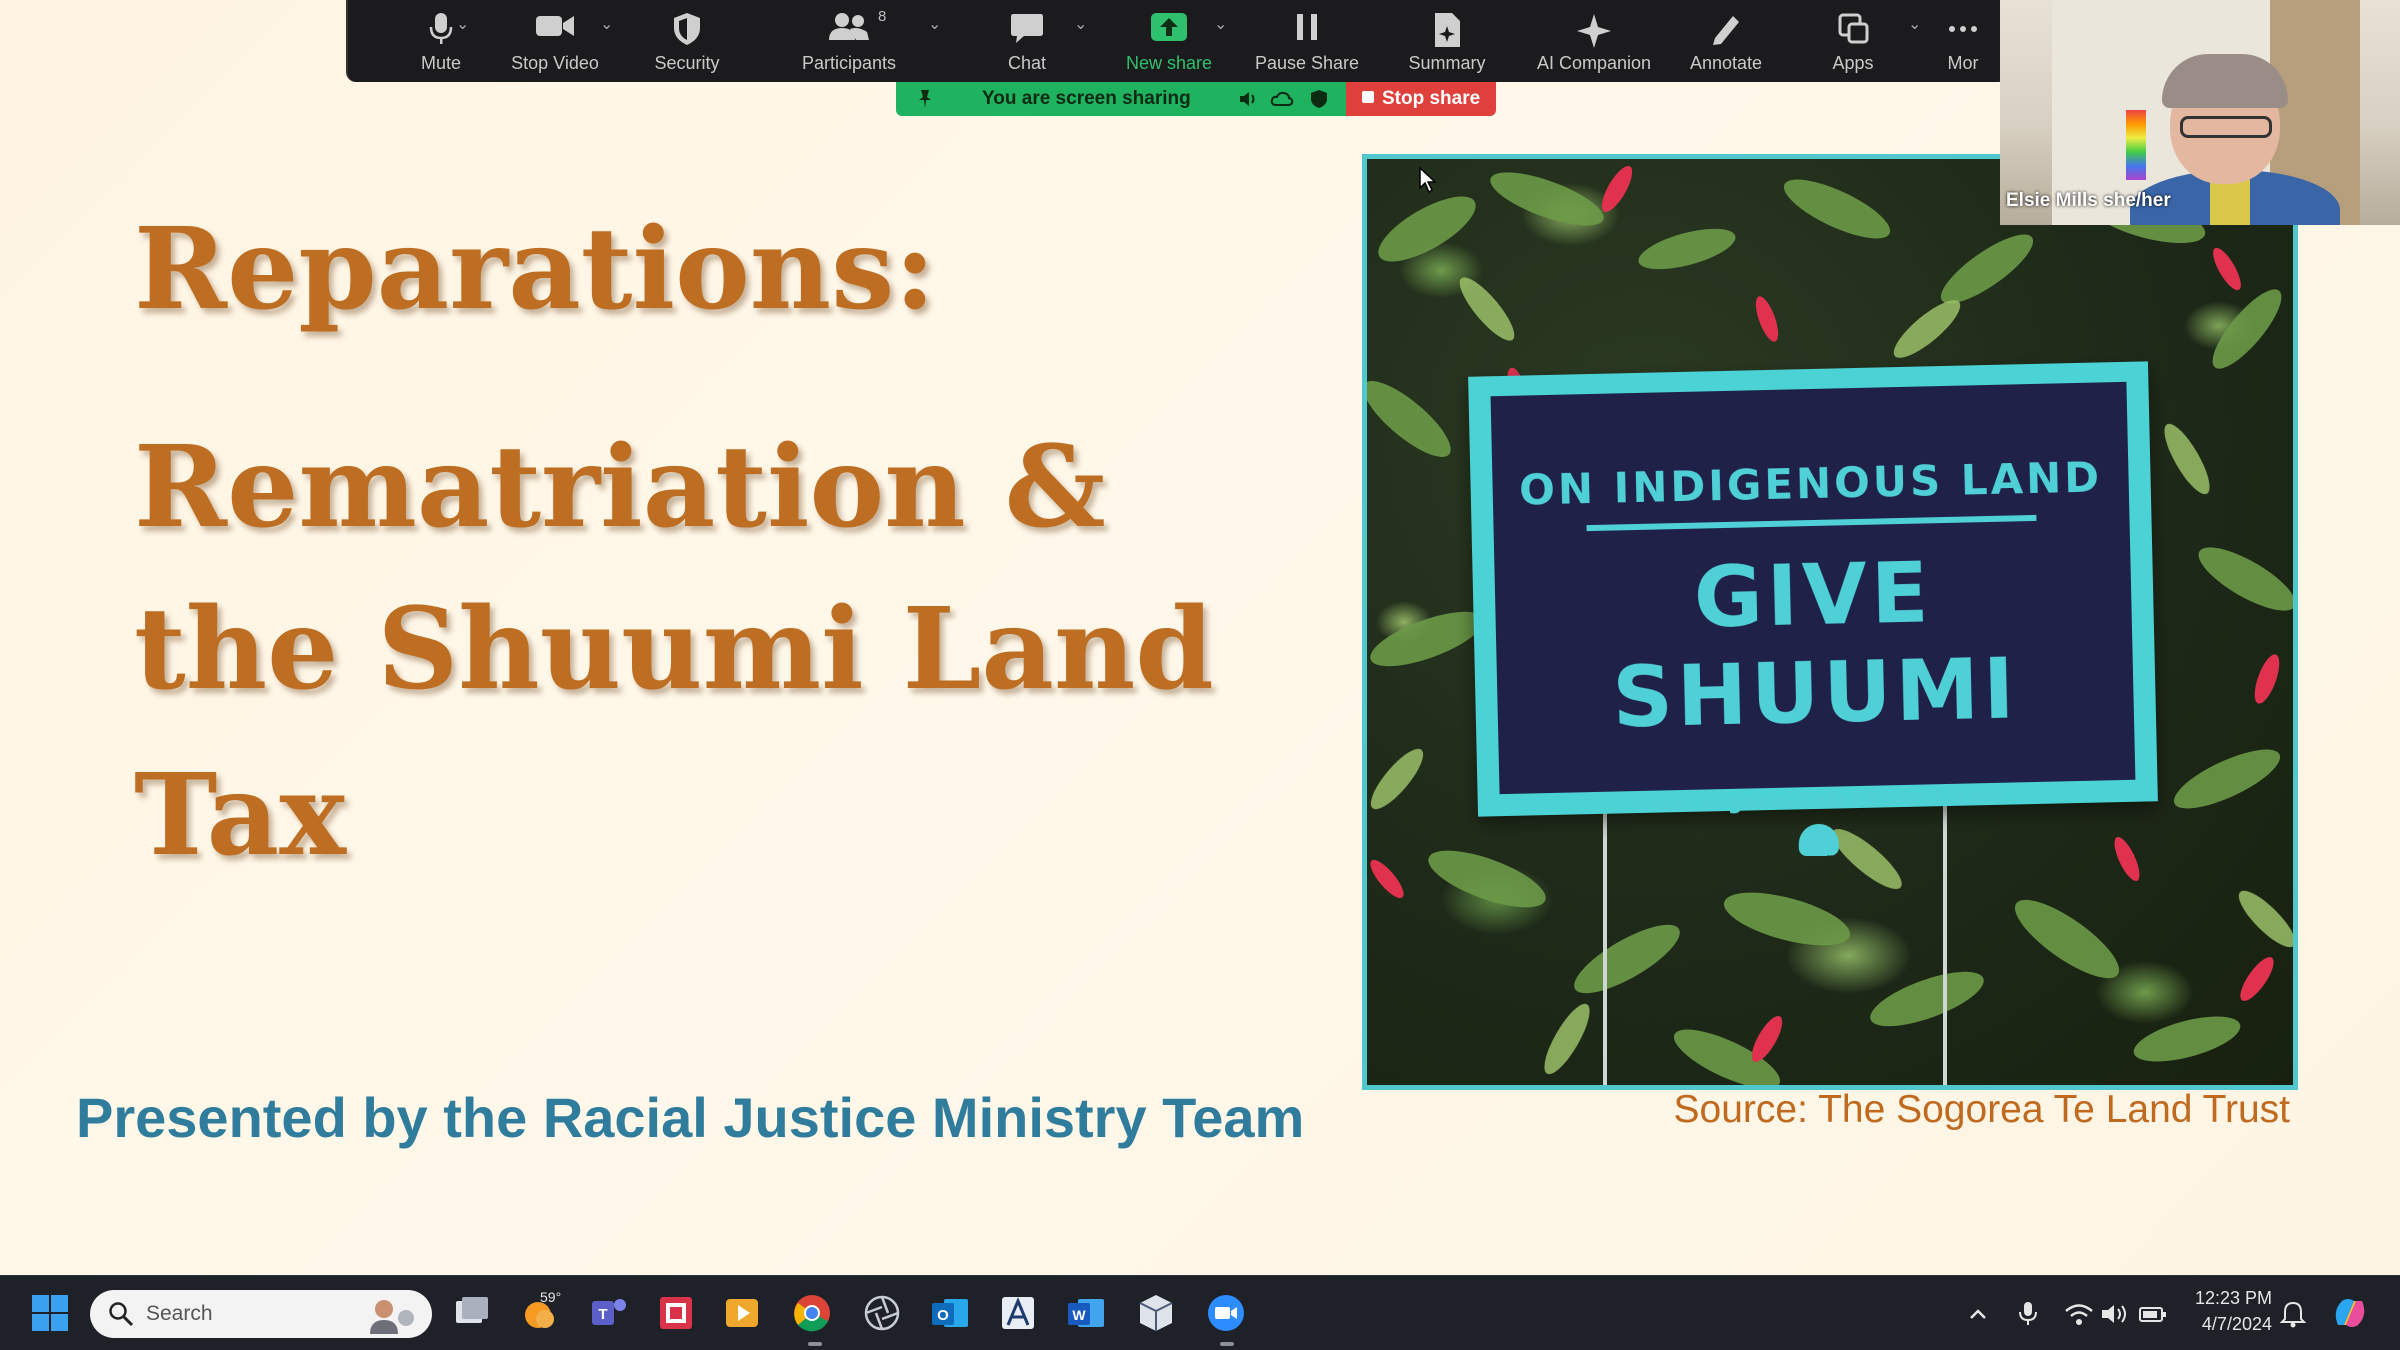  What do you see at coordinates (1914, 23) in the screenshot?
I see `apps-options-chevron-icon: ⌄` at bounding box center [1914, 23].